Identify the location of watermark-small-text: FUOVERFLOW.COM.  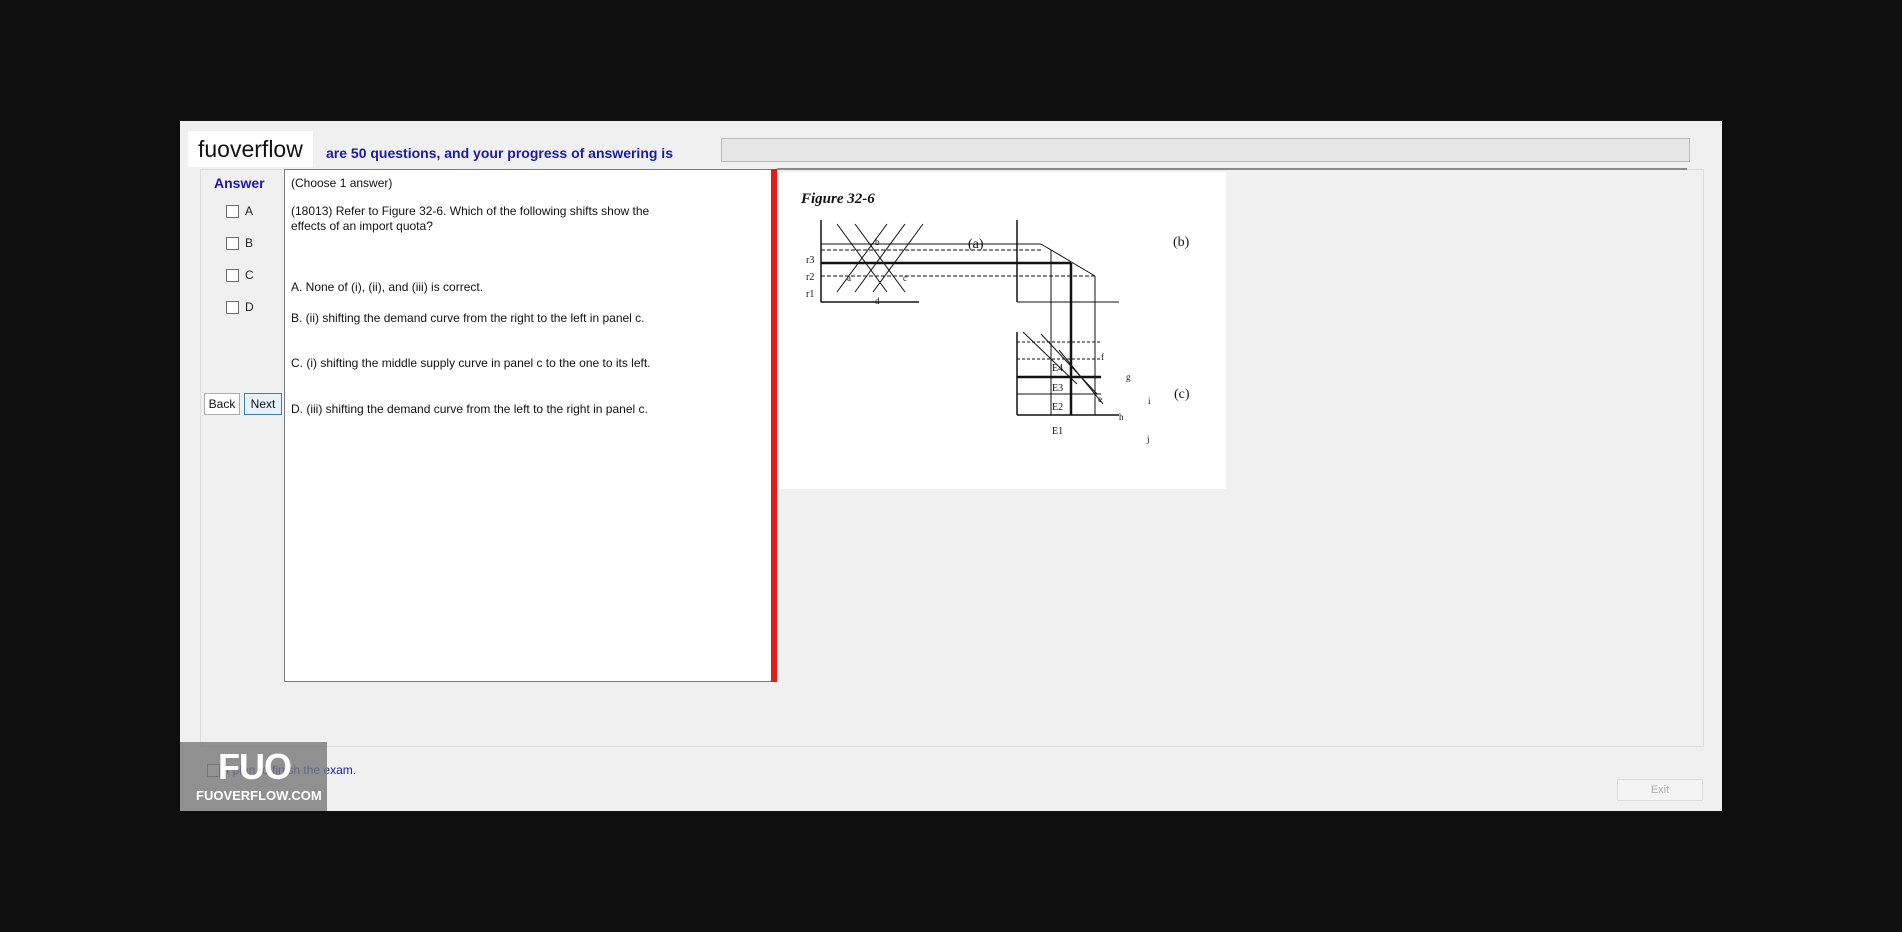
(259, 795).